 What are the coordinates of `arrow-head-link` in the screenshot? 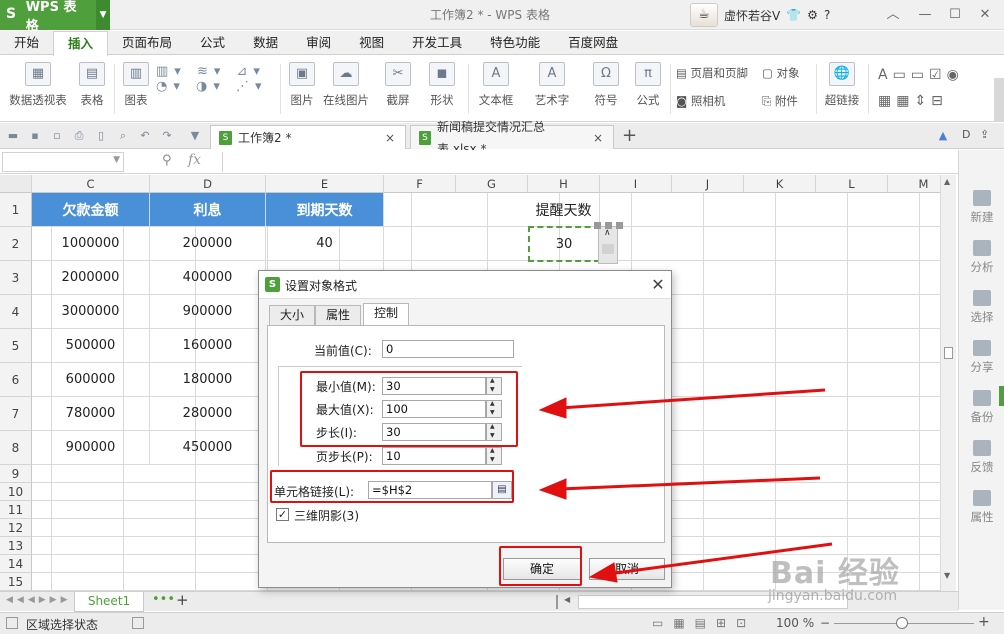 It's located at (552, 489).